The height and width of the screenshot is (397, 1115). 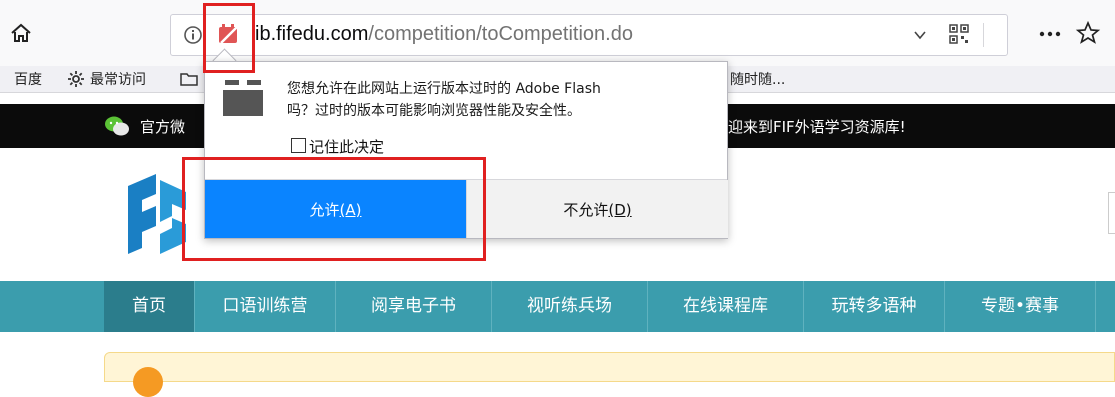 What do you see at coordinates (76, 79) in the screenshot?
I see `gear-icon` at bounding box center [76, 79].